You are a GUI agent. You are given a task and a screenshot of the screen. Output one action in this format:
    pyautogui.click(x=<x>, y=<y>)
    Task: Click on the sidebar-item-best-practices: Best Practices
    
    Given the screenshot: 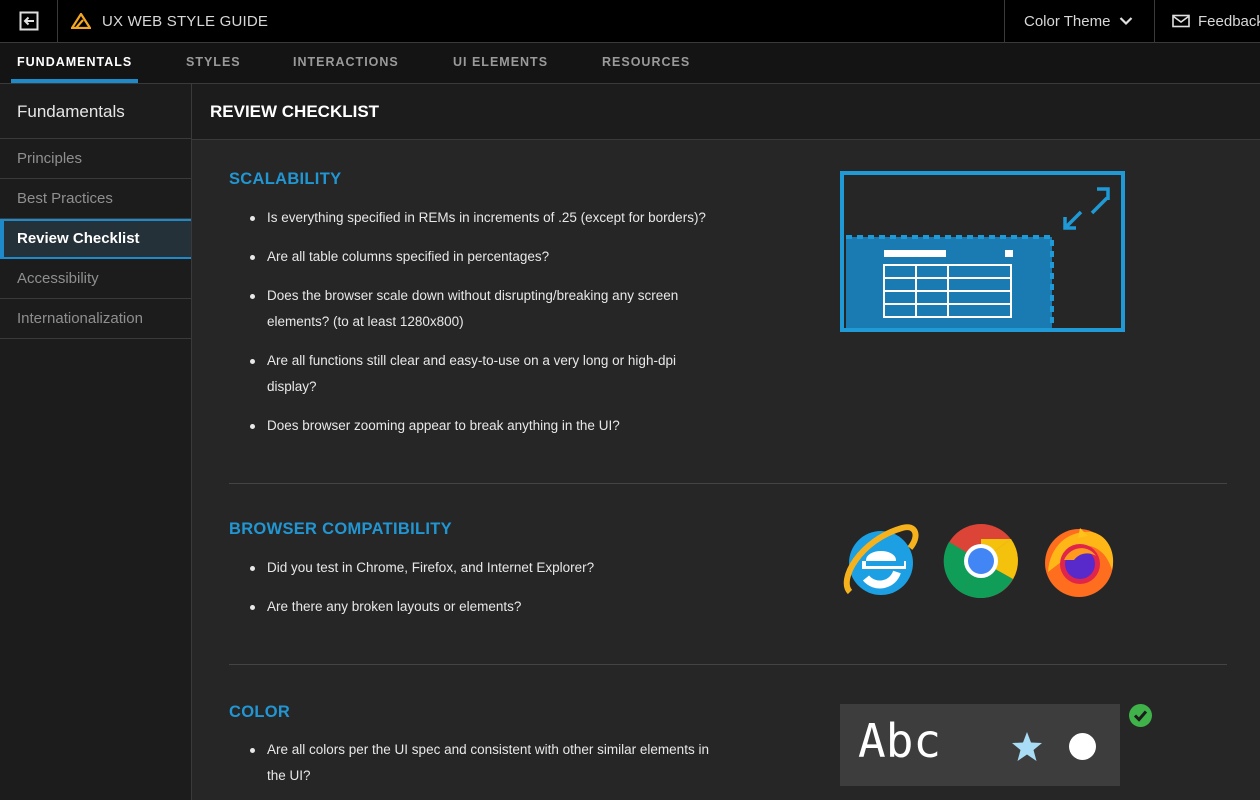 What is the action you would take?
    pyautogui.click(x=95, y=199)
    